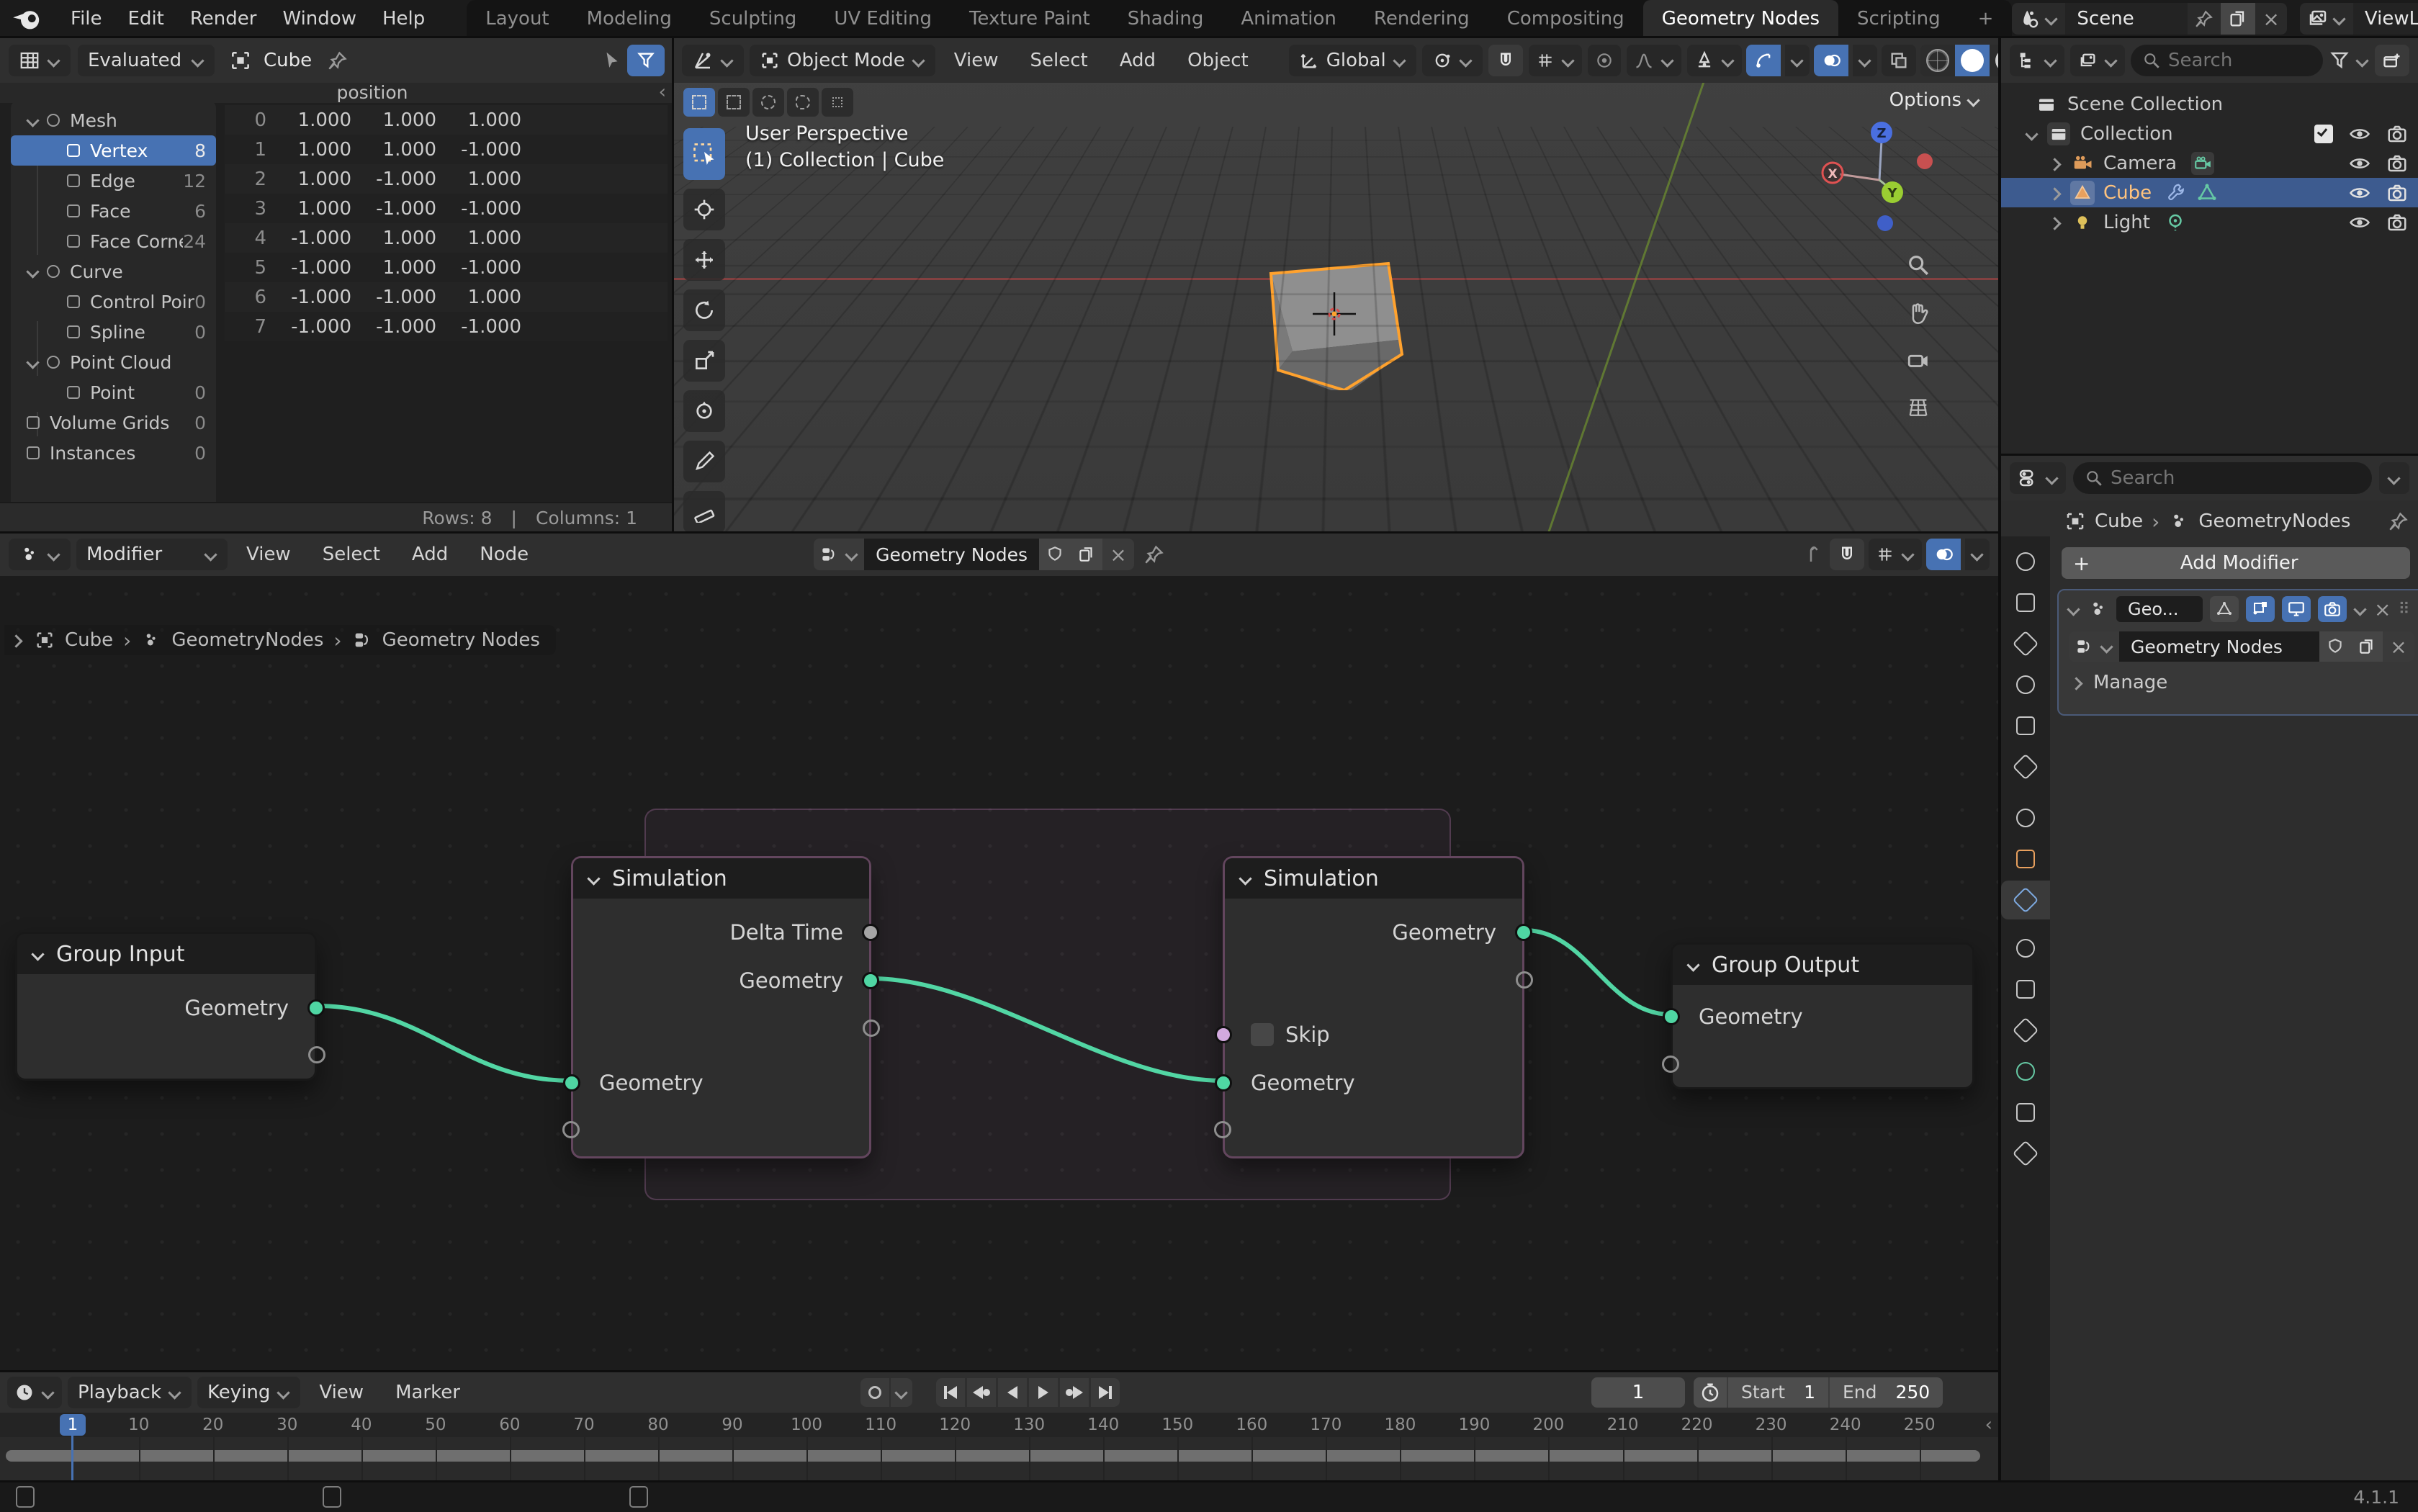 This screenshot has width=2418, height=1512. Describe the element at coordinates (2026, 602) in the screenshot. I see `properties-tab-render` at that location.